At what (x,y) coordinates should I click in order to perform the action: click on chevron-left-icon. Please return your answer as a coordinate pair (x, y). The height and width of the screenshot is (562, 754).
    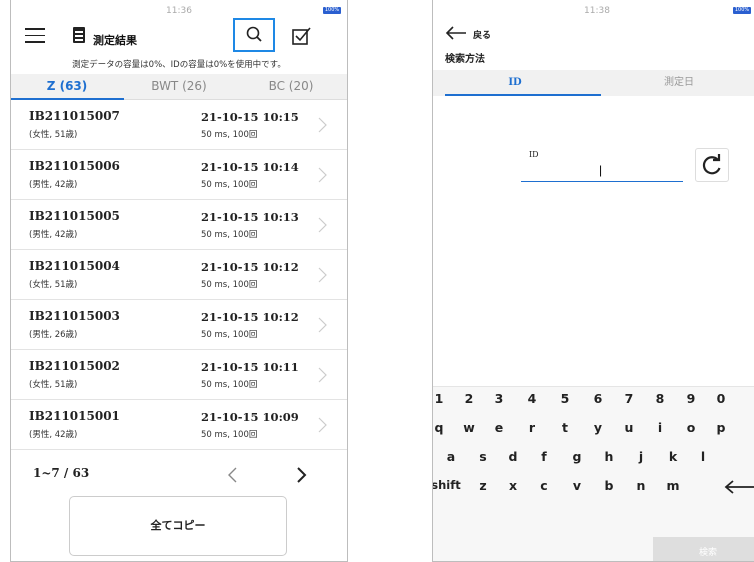
    Looking at the image, I should click on (233, 475).